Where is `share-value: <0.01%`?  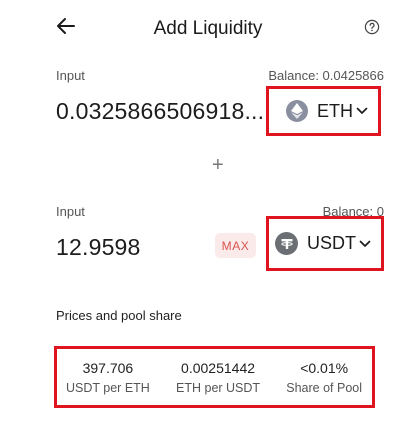
share-value: <0.01% is located at coordinates (324, 367).